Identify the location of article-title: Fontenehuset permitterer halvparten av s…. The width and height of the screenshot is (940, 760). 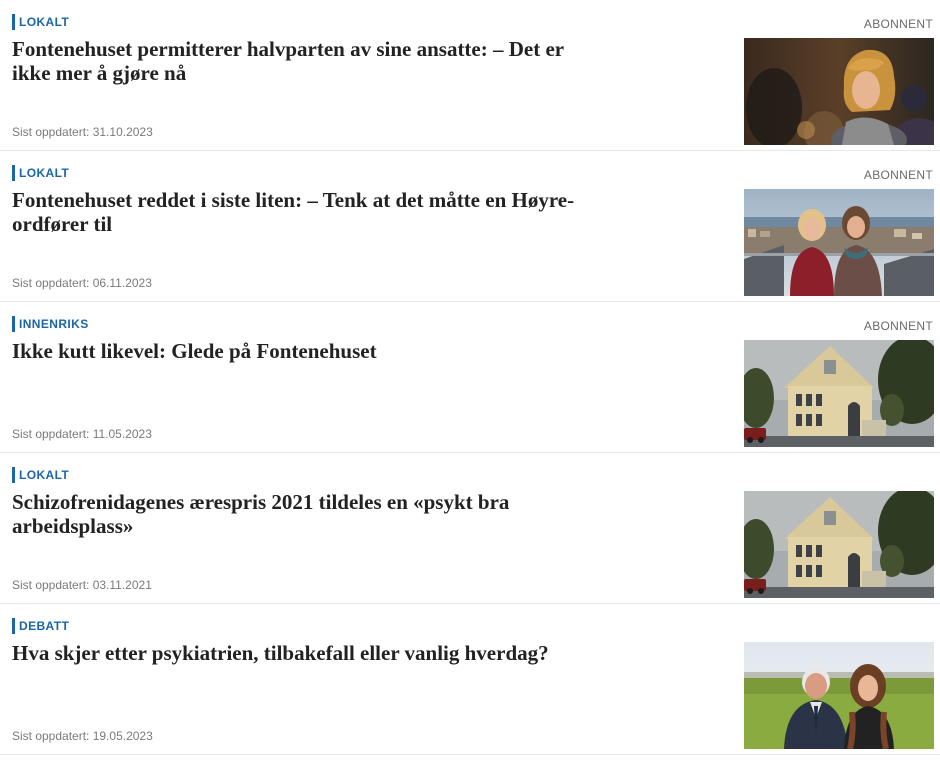
(302, 61).